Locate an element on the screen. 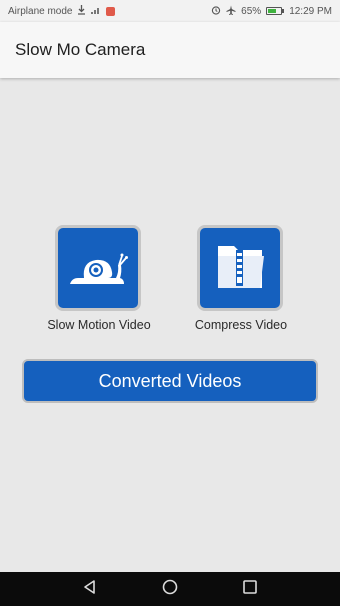 This screenshot has width=340, height=606. recents-icon is located at coordinates (250, 589).